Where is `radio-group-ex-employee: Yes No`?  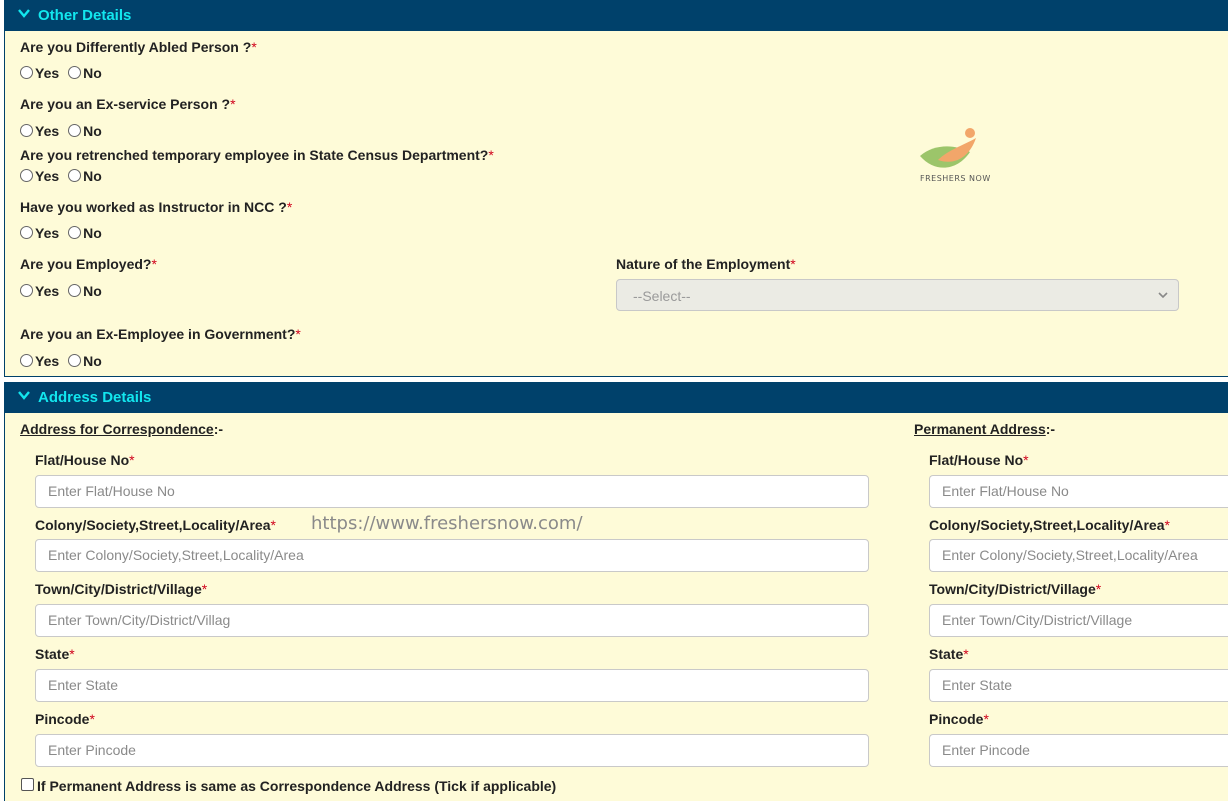 radio-group-ex-employee: Yes No is located at coordinates (61, 361).